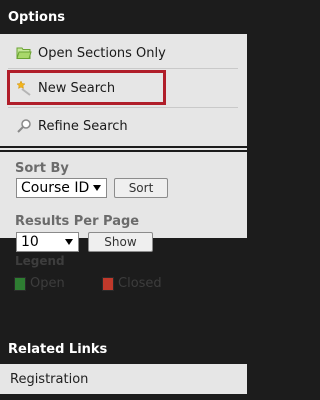 This screenshot has width=320, height=400. I want to click on folder-open-icon, so click(24, 53).